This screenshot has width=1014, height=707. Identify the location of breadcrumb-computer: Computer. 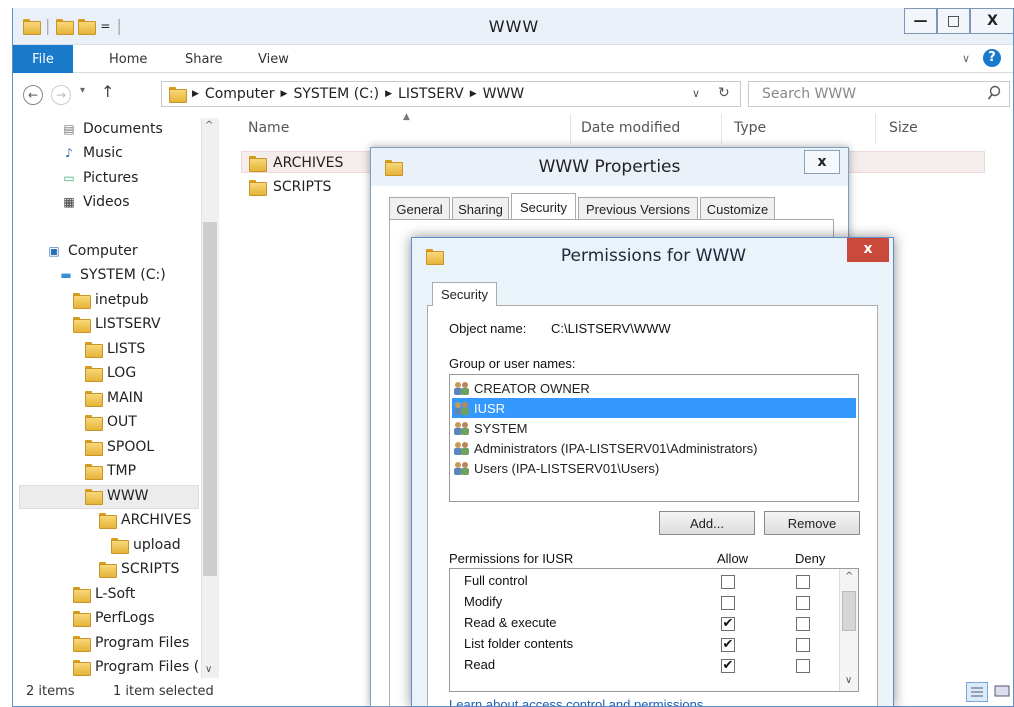
(240, 94).